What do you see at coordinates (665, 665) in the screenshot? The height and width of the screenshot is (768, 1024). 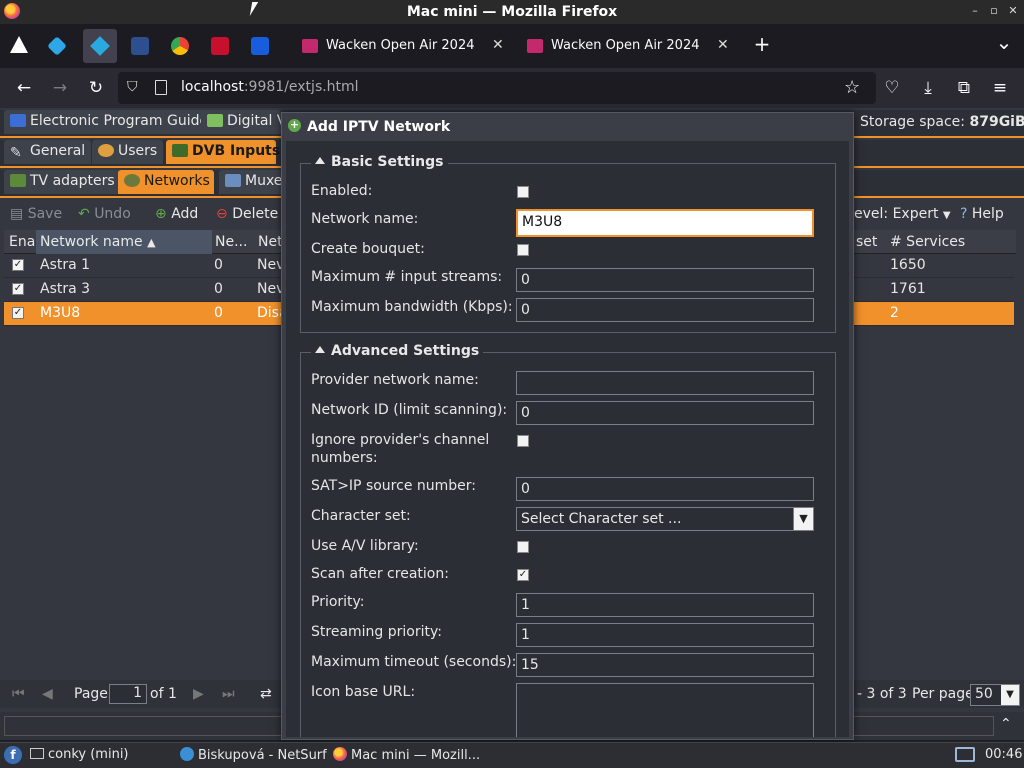 I see `max-timeout-input: 15` at bounding box center [665, 665].